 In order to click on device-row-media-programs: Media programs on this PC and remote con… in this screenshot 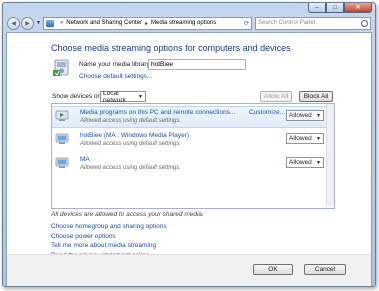, I will do `click(193, 117)`.